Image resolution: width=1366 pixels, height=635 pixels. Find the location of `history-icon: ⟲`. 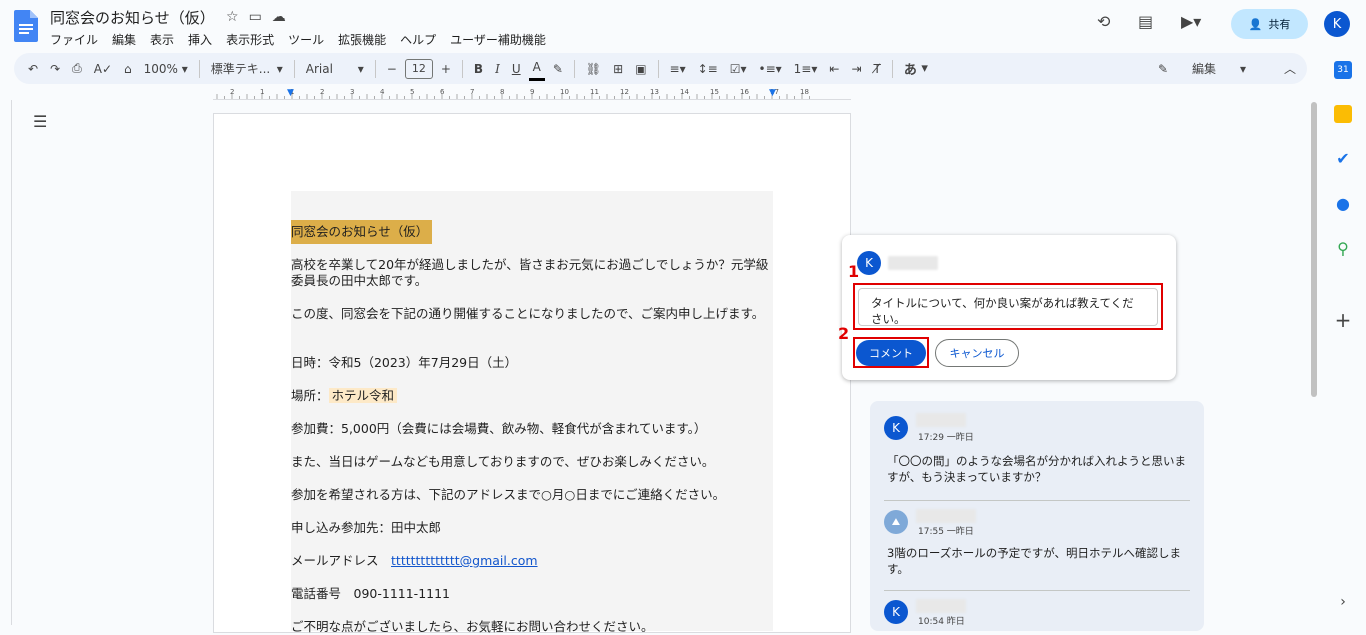

history-icon: ⟲ is located at coordinates (1103, 21).